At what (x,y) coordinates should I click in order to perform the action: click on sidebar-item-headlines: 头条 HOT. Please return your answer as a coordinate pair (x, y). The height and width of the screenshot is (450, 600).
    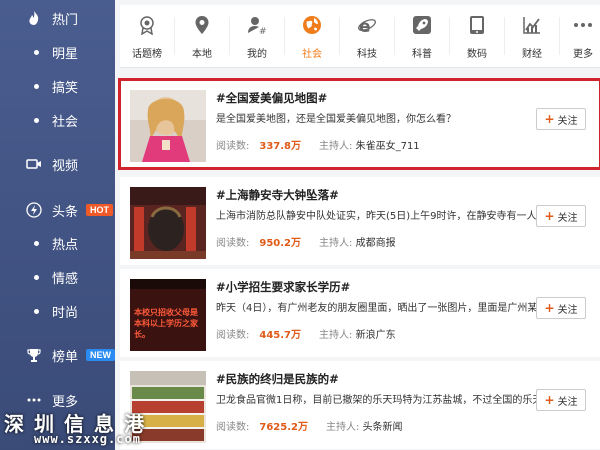
    Looking at the image, I should click on (57, 210).